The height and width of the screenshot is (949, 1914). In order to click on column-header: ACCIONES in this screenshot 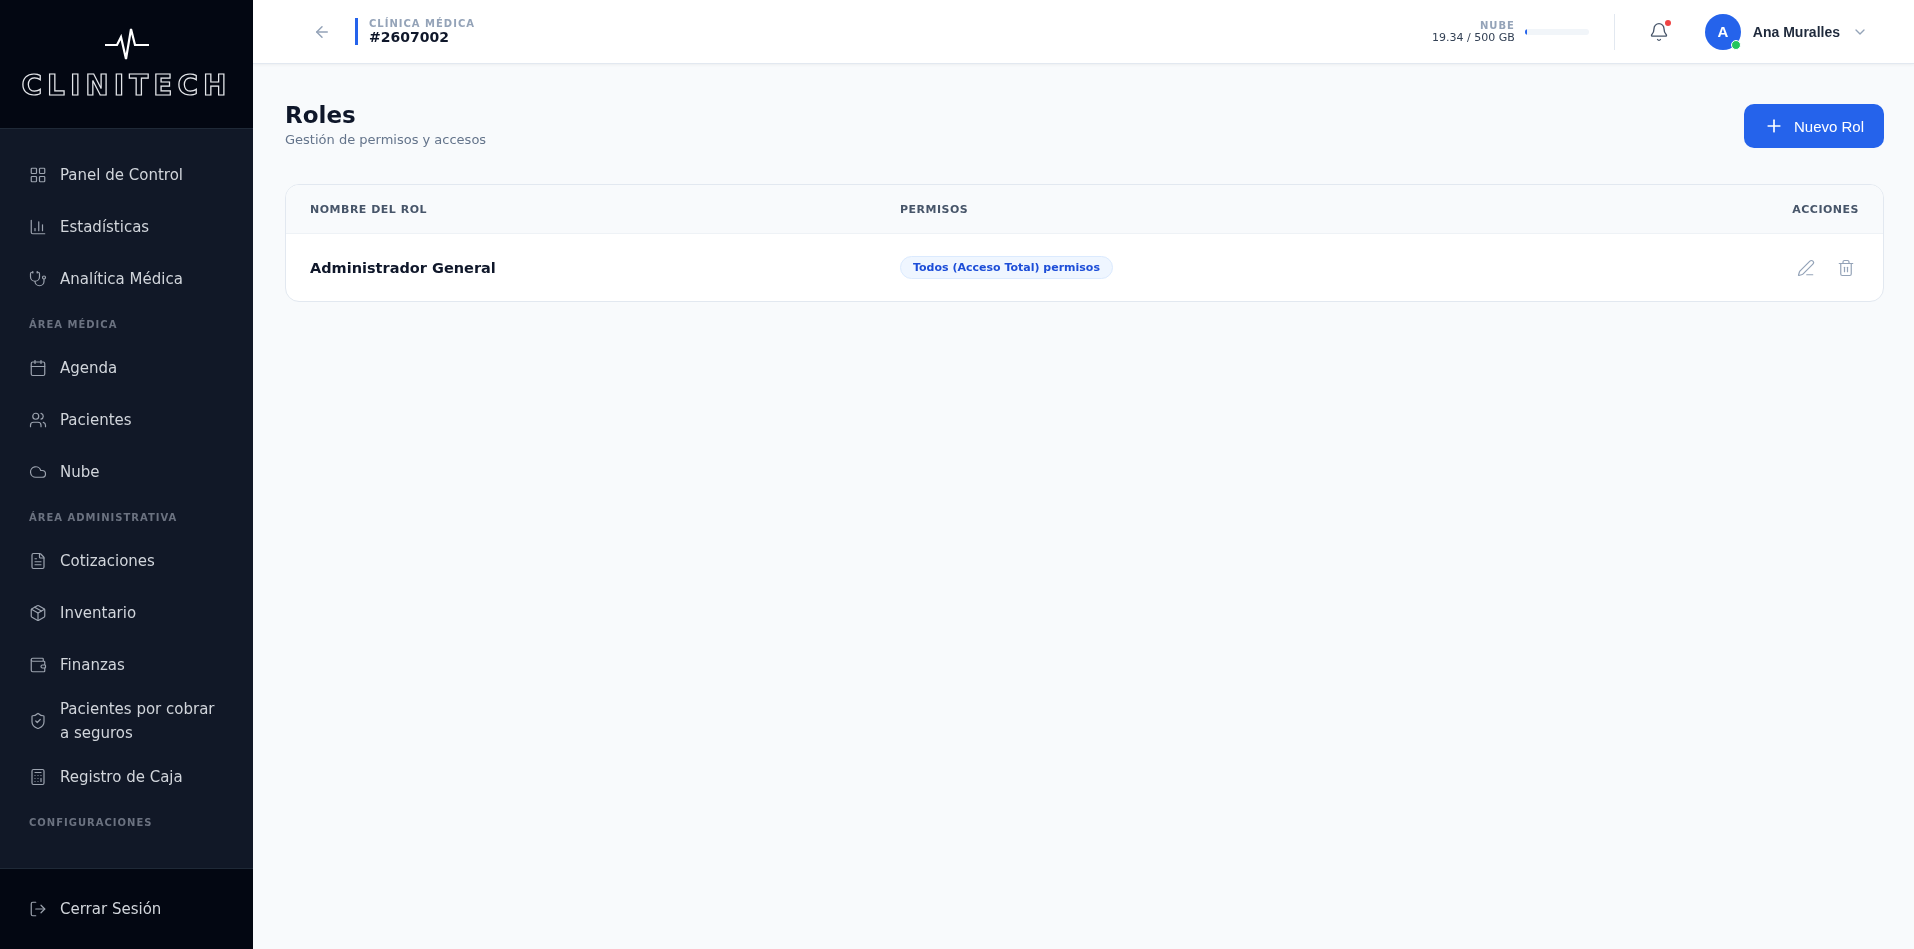, I will do `click(1825, 209)`.